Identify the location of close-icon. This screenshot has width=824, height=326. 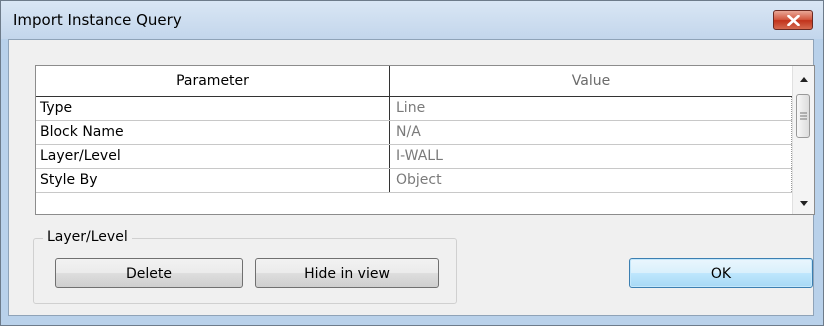
(793, 20).